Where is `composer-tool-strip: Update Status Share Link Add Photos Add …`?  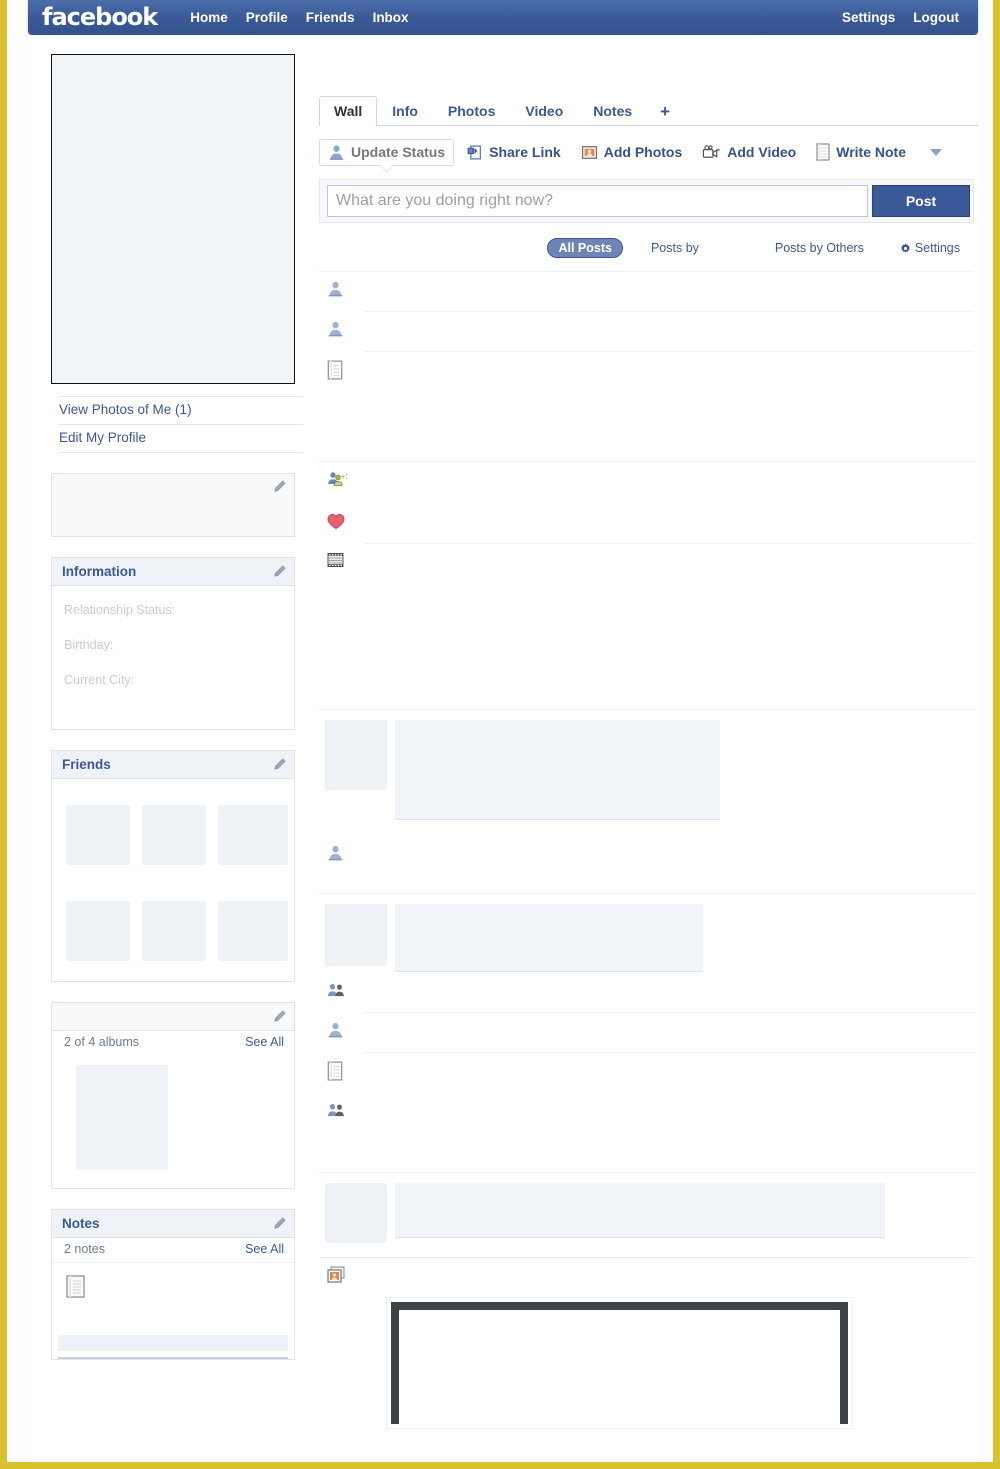
composer-tool-strip: Update Status Share Link Add Photos Add … is located at coordinates (648, 152).